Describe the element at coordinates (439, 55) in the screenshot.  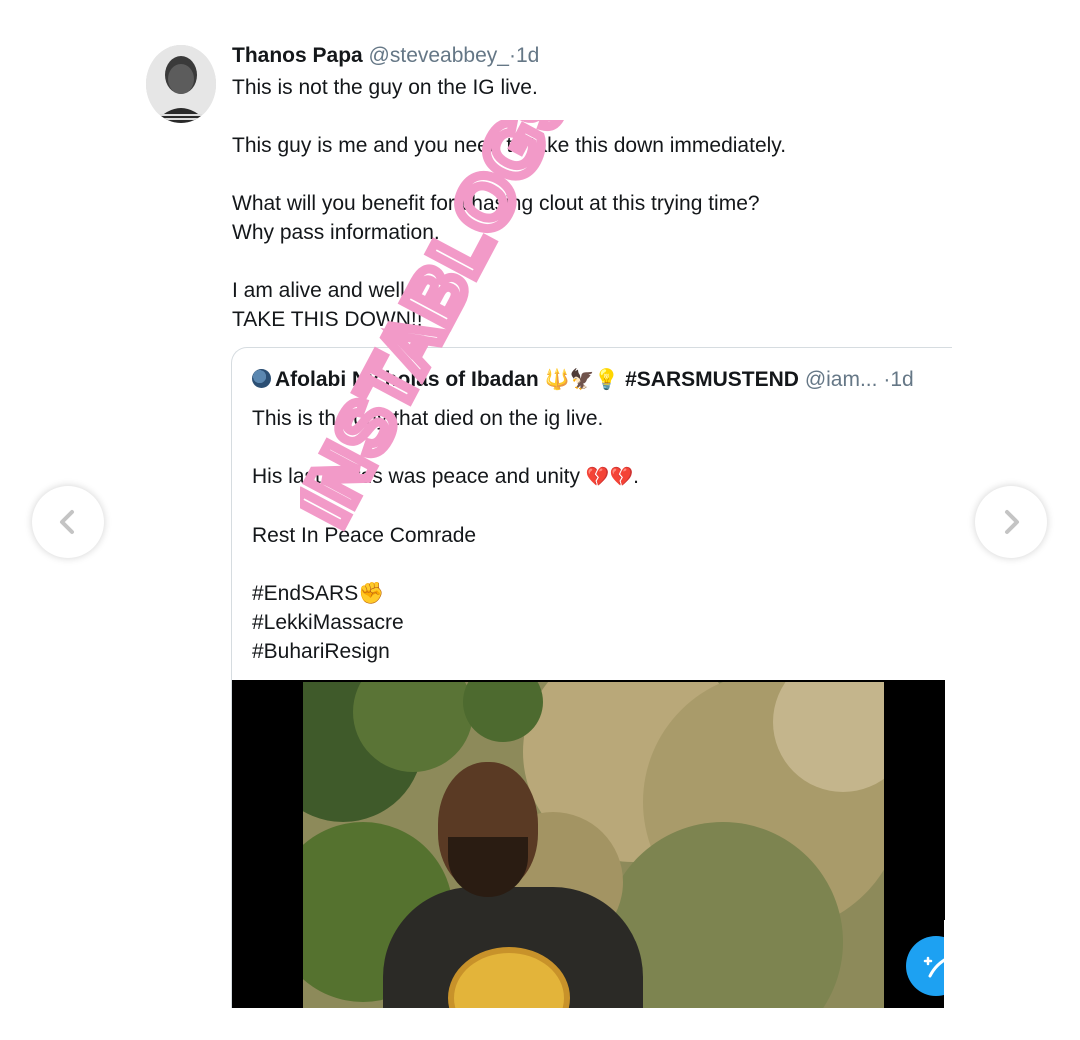
I see `tweet-author-handle: @steveabbey_` at that location.